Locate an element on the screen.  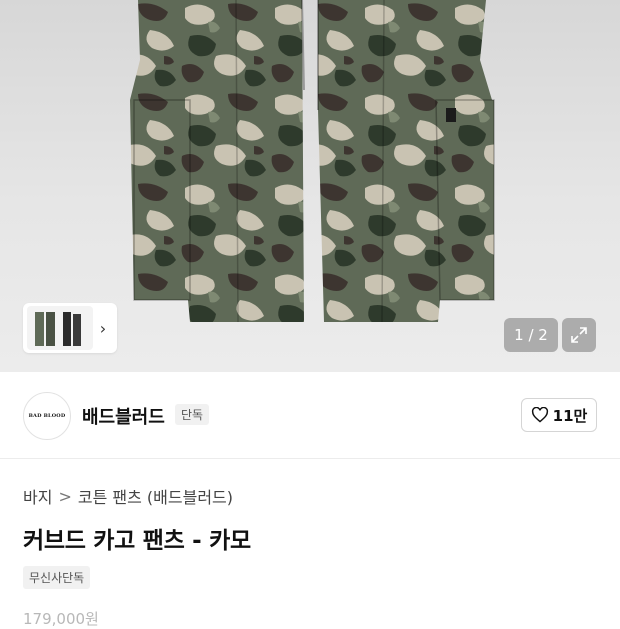
chevron-right-icon: › is located at coordinates (103, 328).